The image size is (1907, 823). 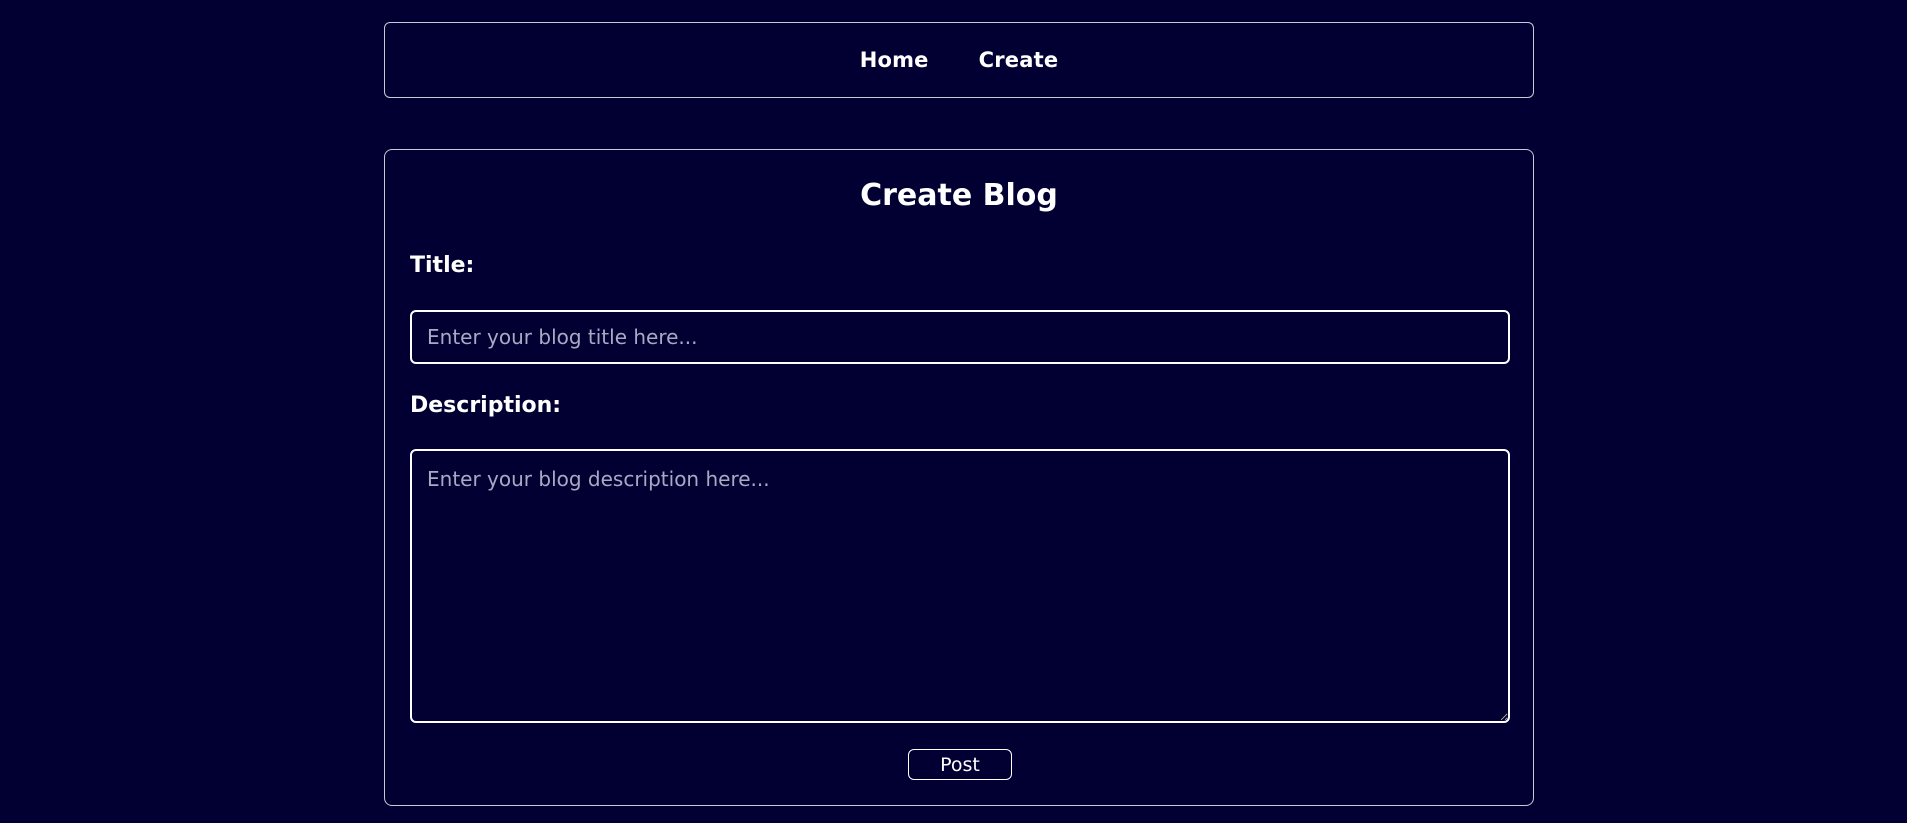 What do you see at coordinates (959, 195) in the screenshot?
I see `page-title: Create Blog` at bounding box center [959, 195].